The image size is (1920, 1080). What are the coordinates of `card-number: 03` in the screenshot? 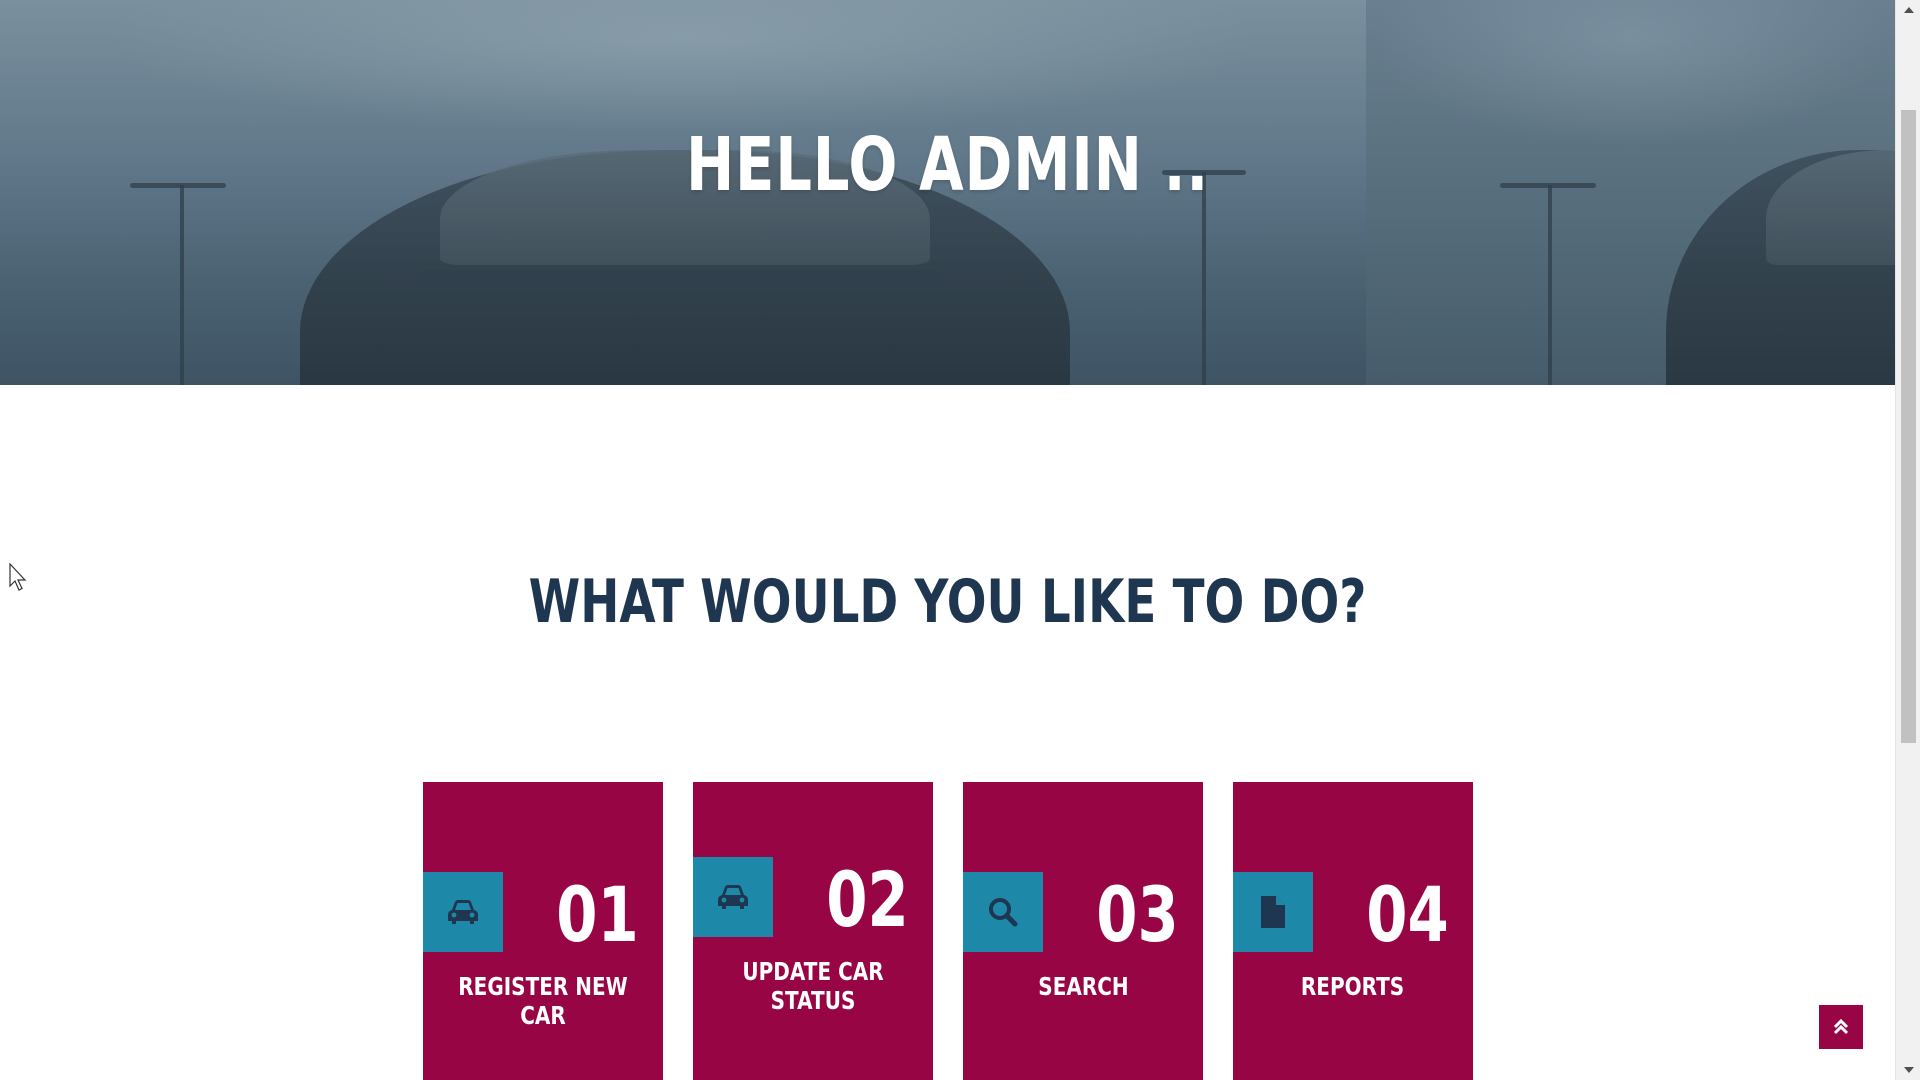 It's located at (1137, 914).